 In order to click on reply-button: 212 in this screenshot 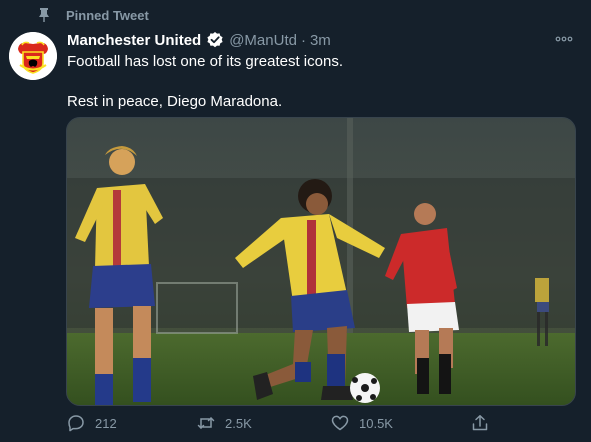, I will do `click(92, 423)`.